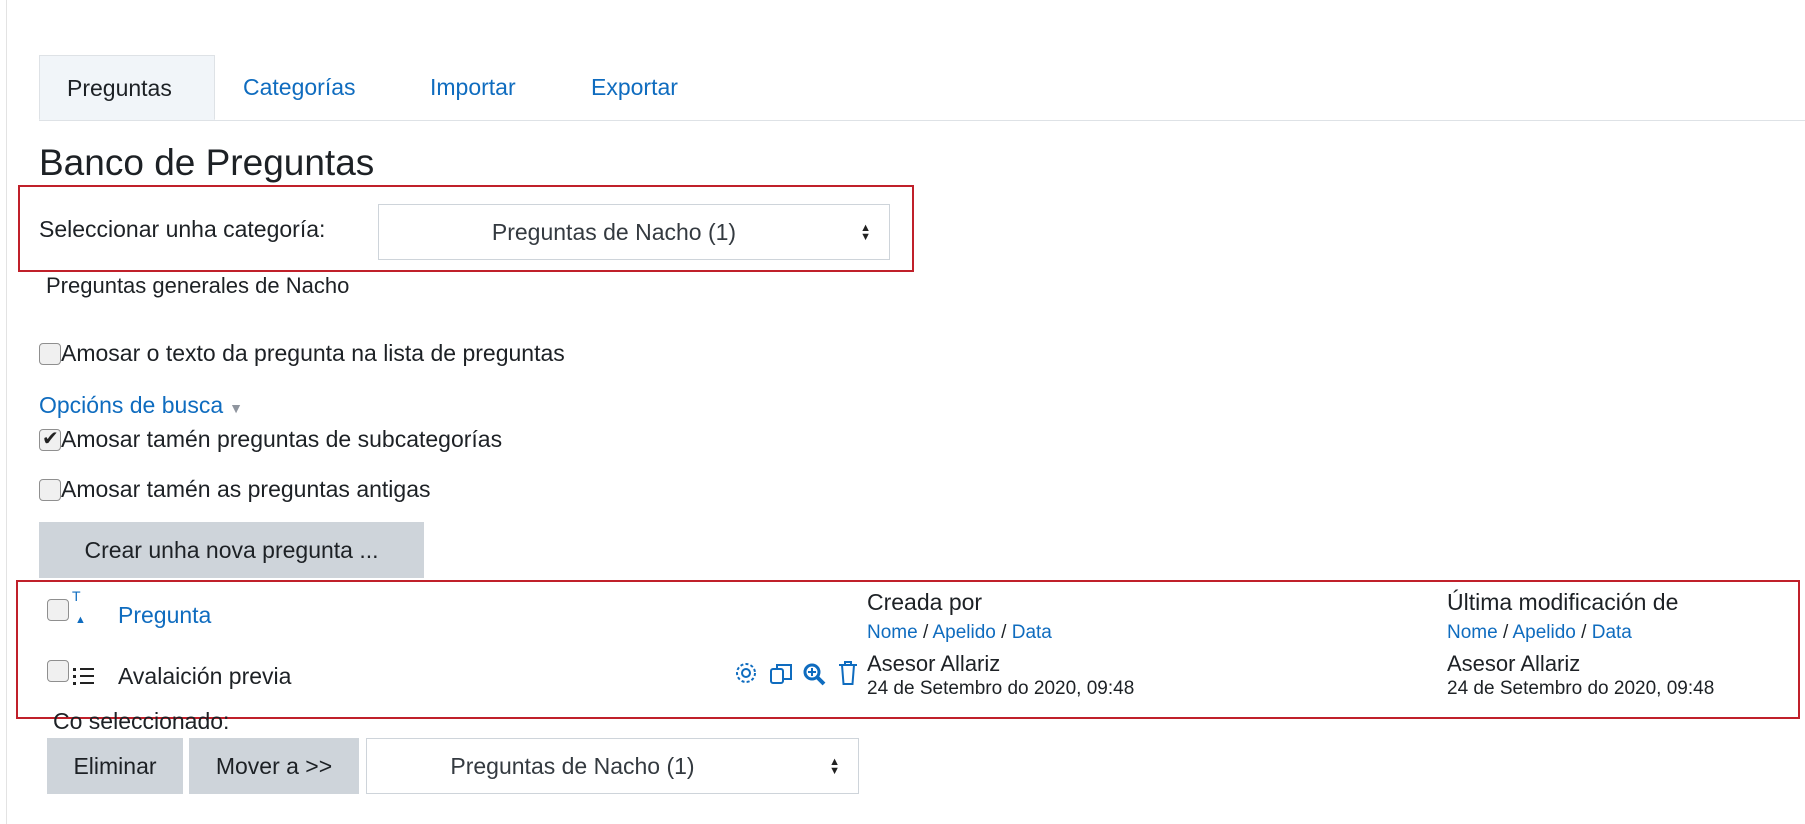 This screenshot has height=824, width=1805. Describe the element at coordinates (1472, 632) in the screenshot. I see `modified-sort-nome: Nome` at that location.